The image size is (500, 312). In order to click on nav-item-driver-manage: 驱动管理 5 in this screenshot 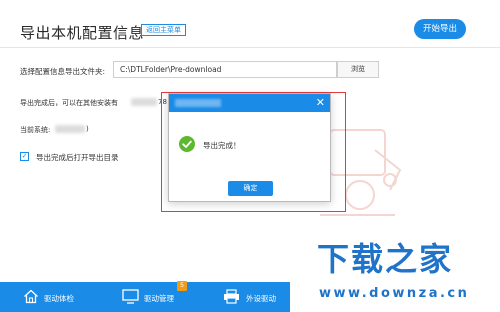, I will do `click(148, 296)`.